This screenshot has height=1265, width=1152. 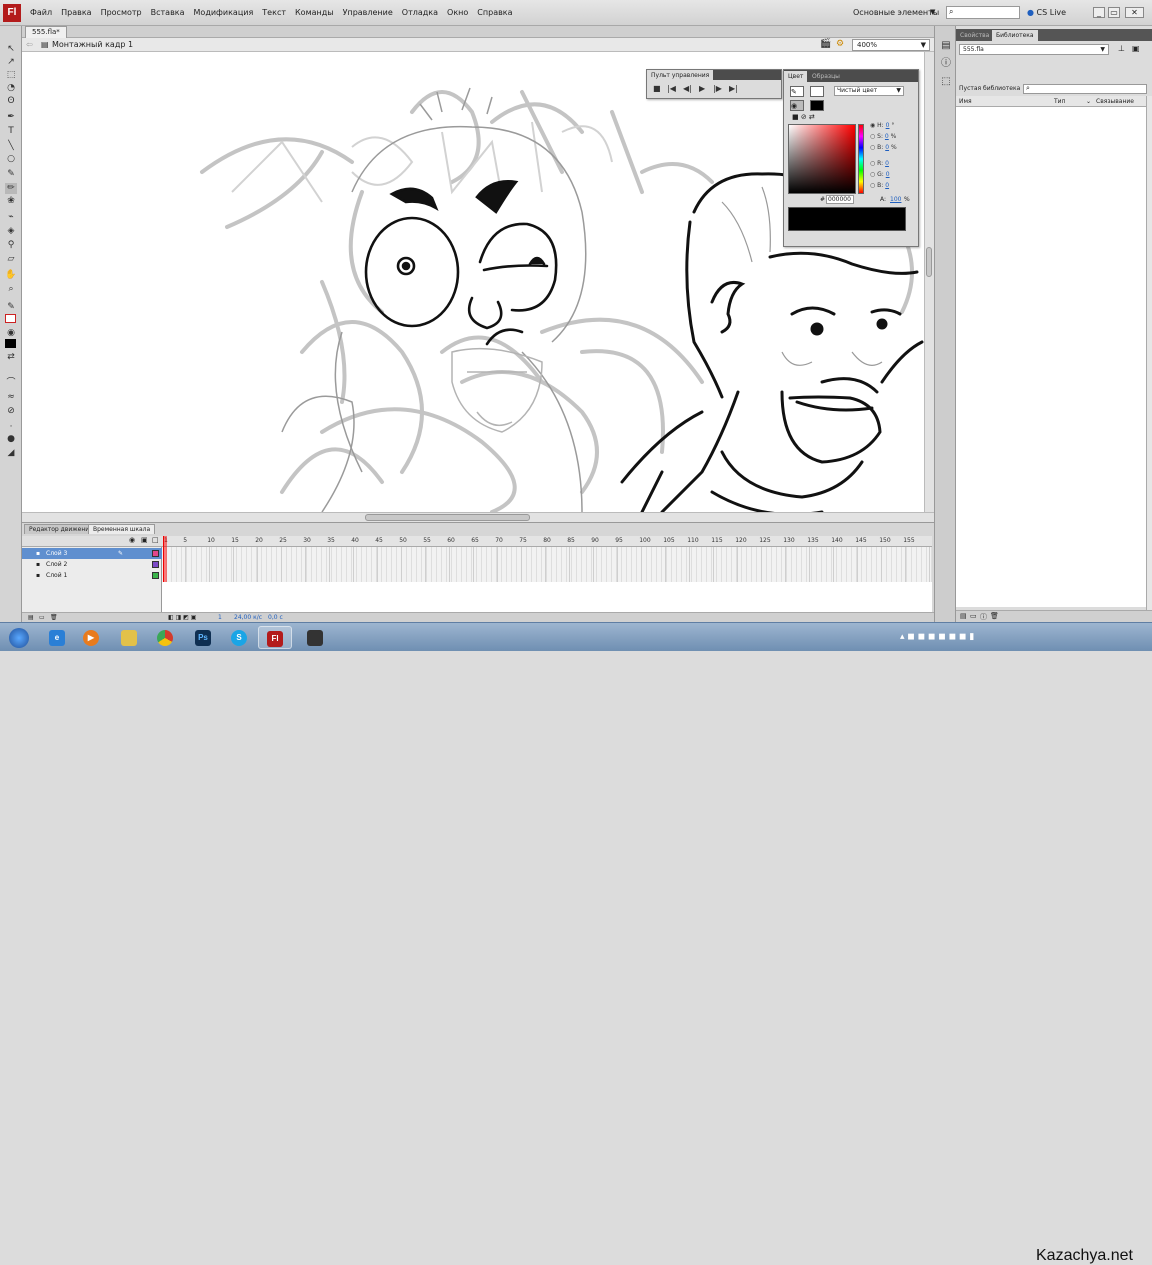 What do you see at coordinates (155, 540) in the screenshot?
I see `outline-icon: □` at bounding box center [155, 540].